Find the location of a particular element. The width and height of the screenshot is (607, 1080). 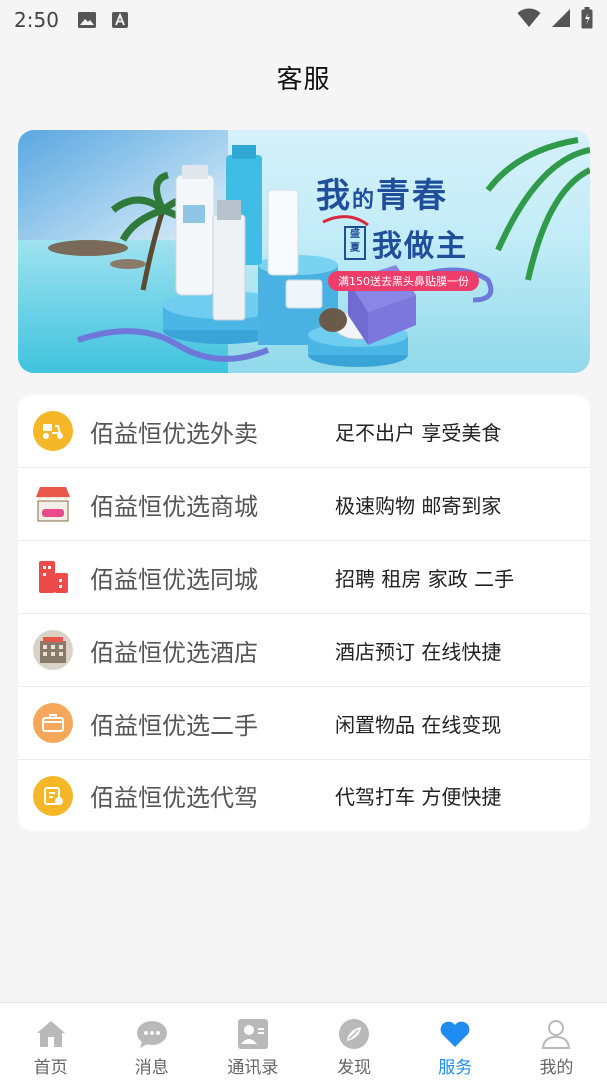

tab-discover: 发现 is located at coordinates (354, 1041).